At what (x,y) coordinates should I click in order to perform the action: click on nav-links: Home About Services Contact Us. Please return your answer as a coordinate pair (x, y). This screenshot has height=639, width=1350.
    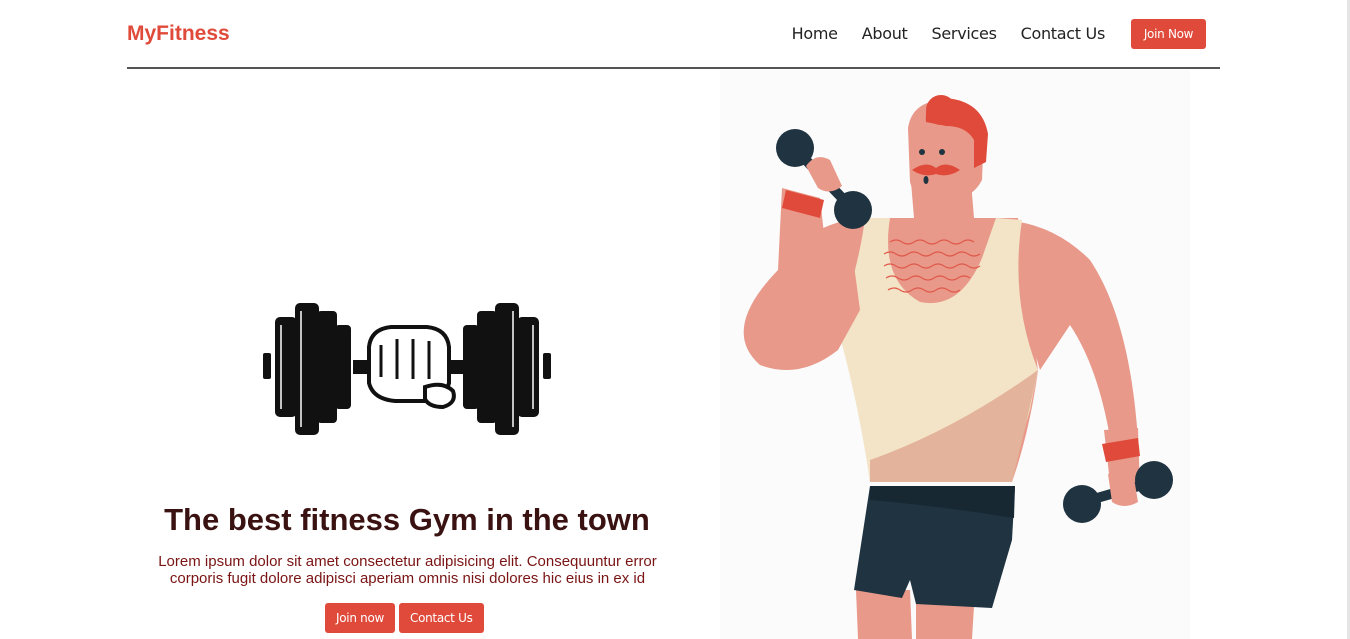
    Looking at the image, I should click on (949, 33).